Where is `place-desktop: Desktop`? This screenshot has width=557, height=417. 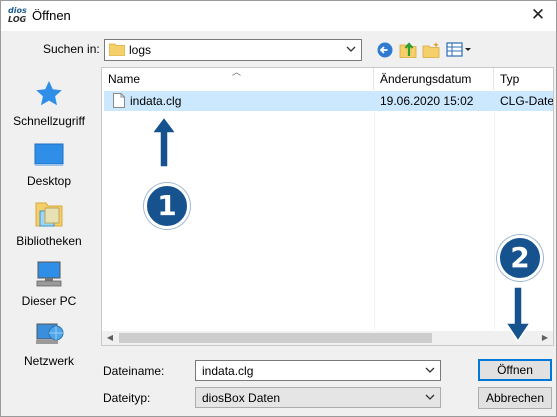
place-desktop: Desktop is located at coordinates (49, 166).